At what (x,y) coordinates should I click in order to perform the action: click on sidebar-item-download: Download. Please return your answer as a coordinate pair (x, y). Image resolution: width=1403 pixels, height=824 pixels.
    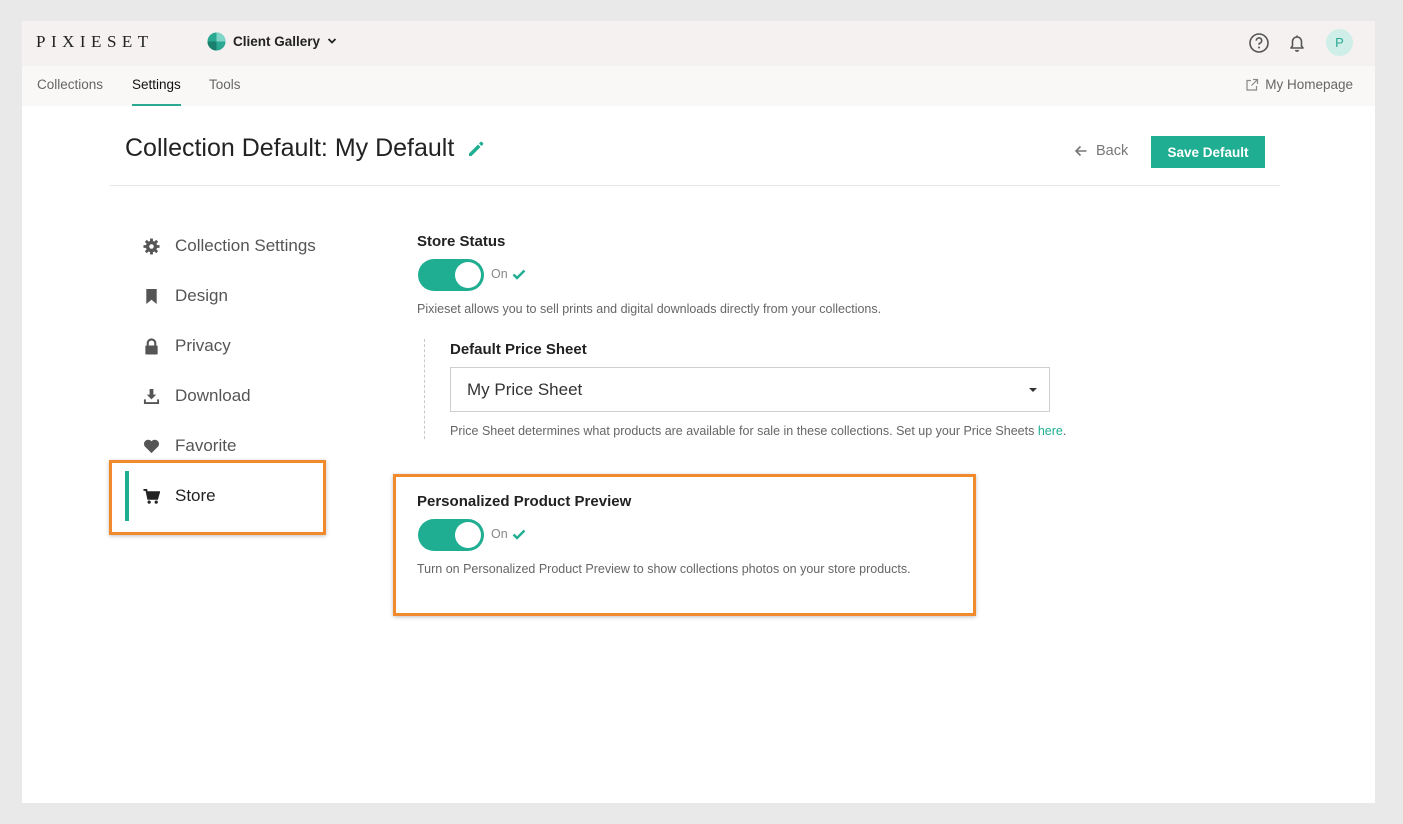
    Looking at the image, I should click on (188, 396).